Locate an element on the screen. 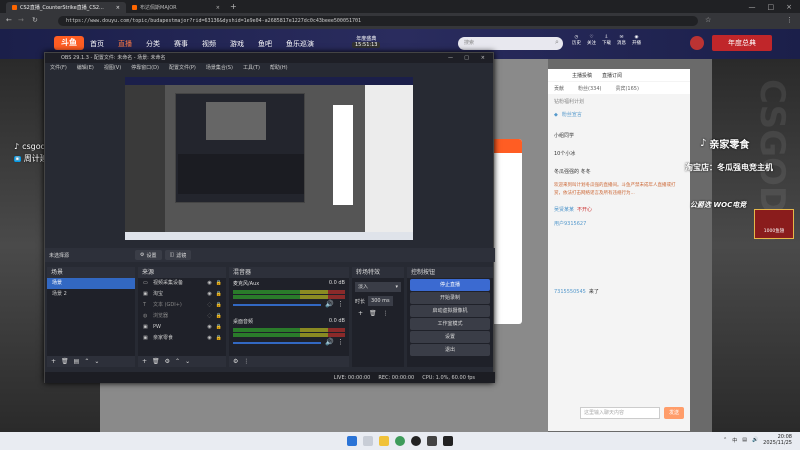 The image size is (800, 450). studio-mode-button: 工作室模式 is located at coordinates (450, 324).